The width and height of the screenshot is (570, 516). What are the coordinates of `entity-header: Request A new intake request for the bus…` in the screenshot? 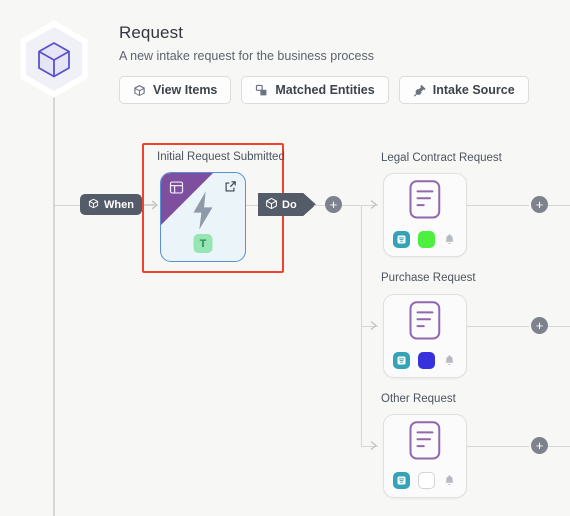 It's located at (334, 63).